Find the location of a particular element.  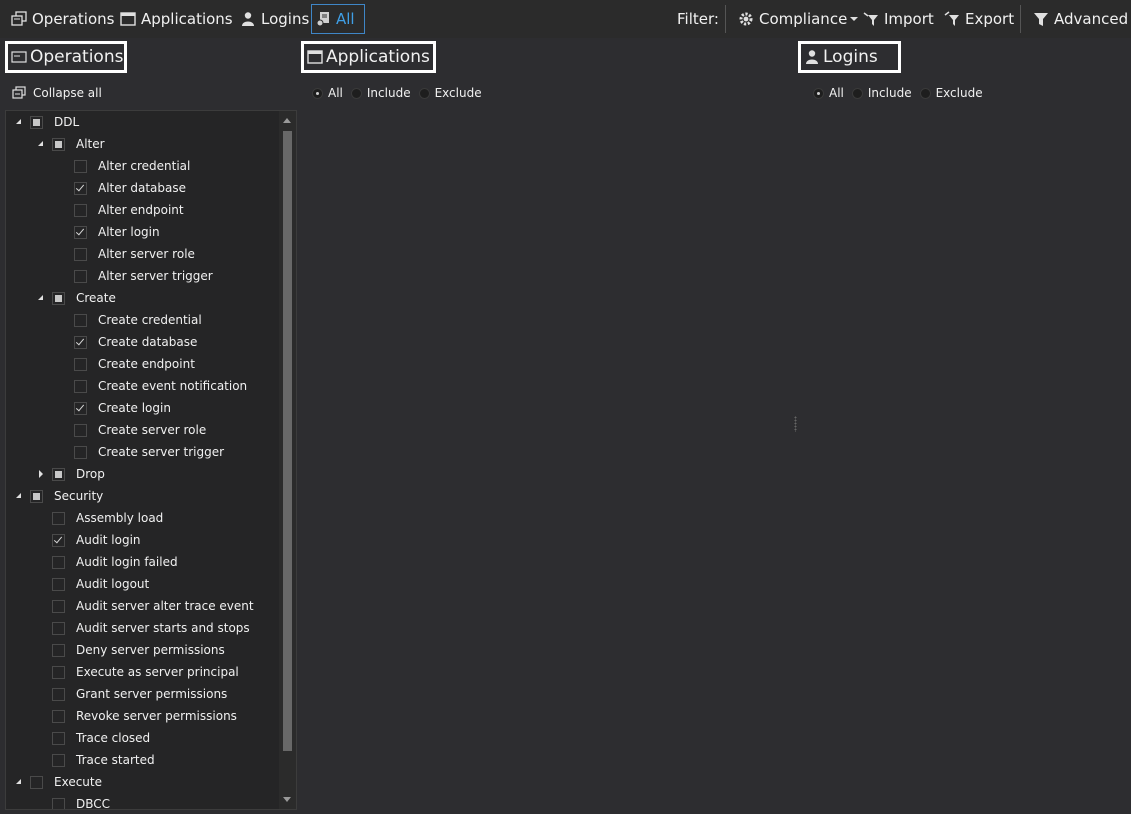

collapse-all-button: Collapse all is located at coordinates (57, 93).